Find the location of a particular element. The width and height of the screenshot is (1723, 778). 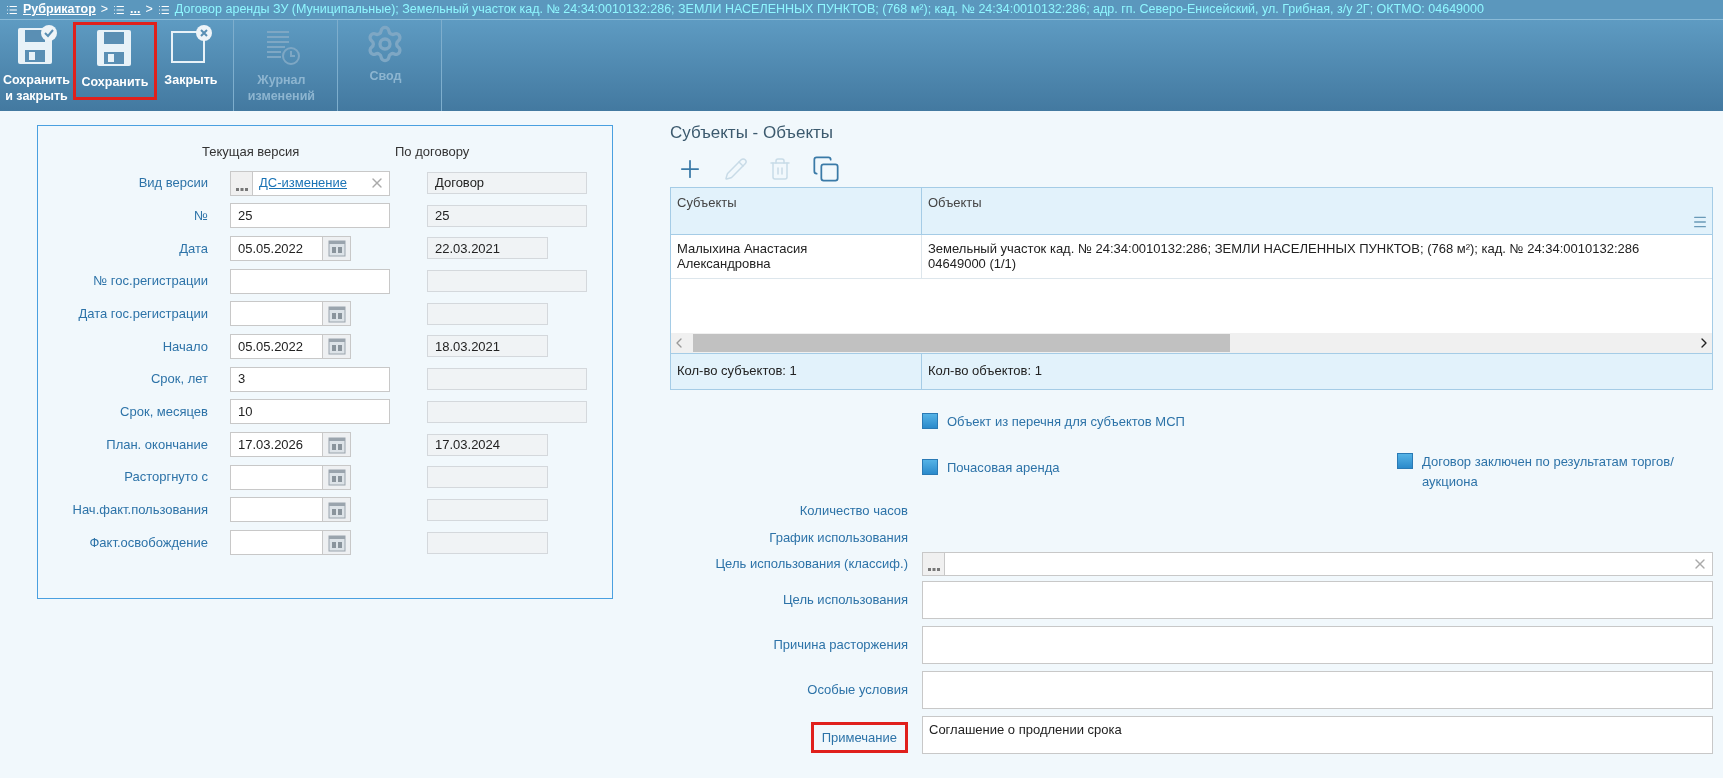

lookup-field: ДС-изменение is located at coordinates (310, 183).